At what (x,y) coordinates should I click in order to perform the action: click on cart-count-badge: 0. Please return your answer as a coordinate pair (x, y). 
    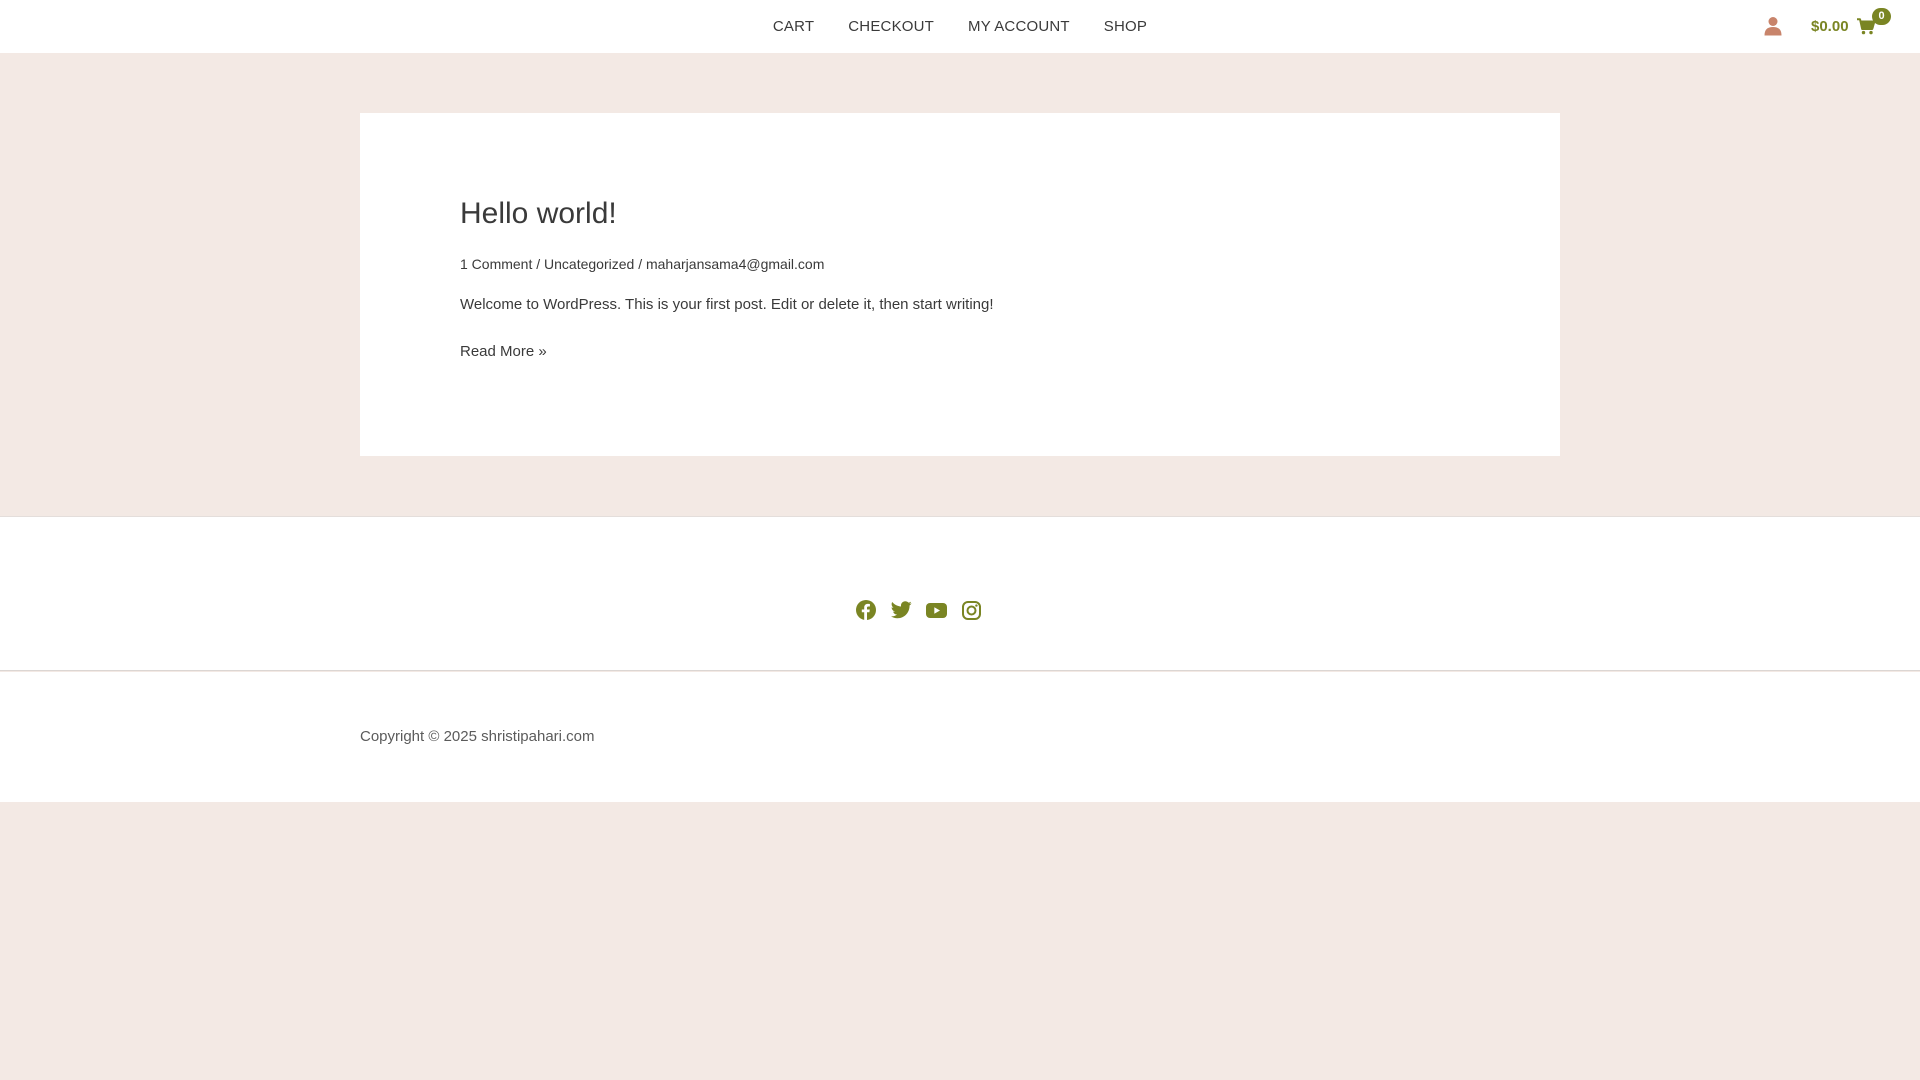
    Looking at the image, I should click on (1881, 16).